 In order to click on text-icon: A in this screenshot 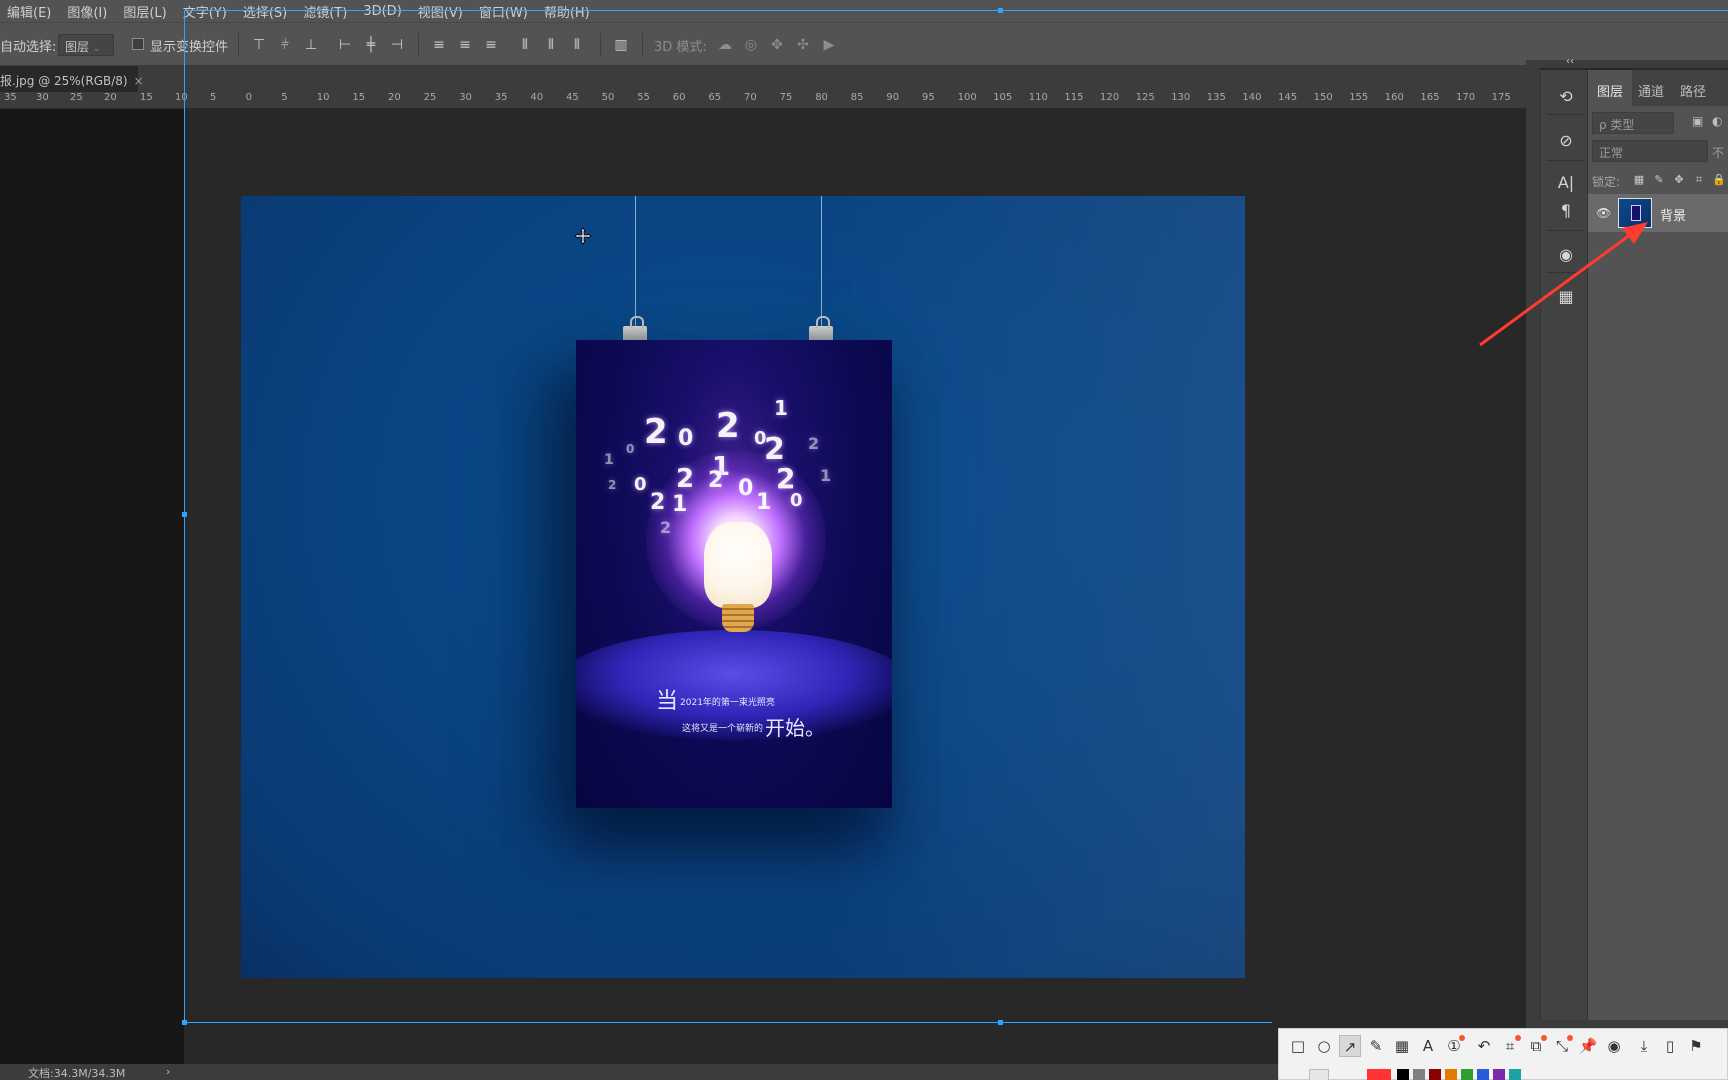, I will do `click(1428, 1046)`.